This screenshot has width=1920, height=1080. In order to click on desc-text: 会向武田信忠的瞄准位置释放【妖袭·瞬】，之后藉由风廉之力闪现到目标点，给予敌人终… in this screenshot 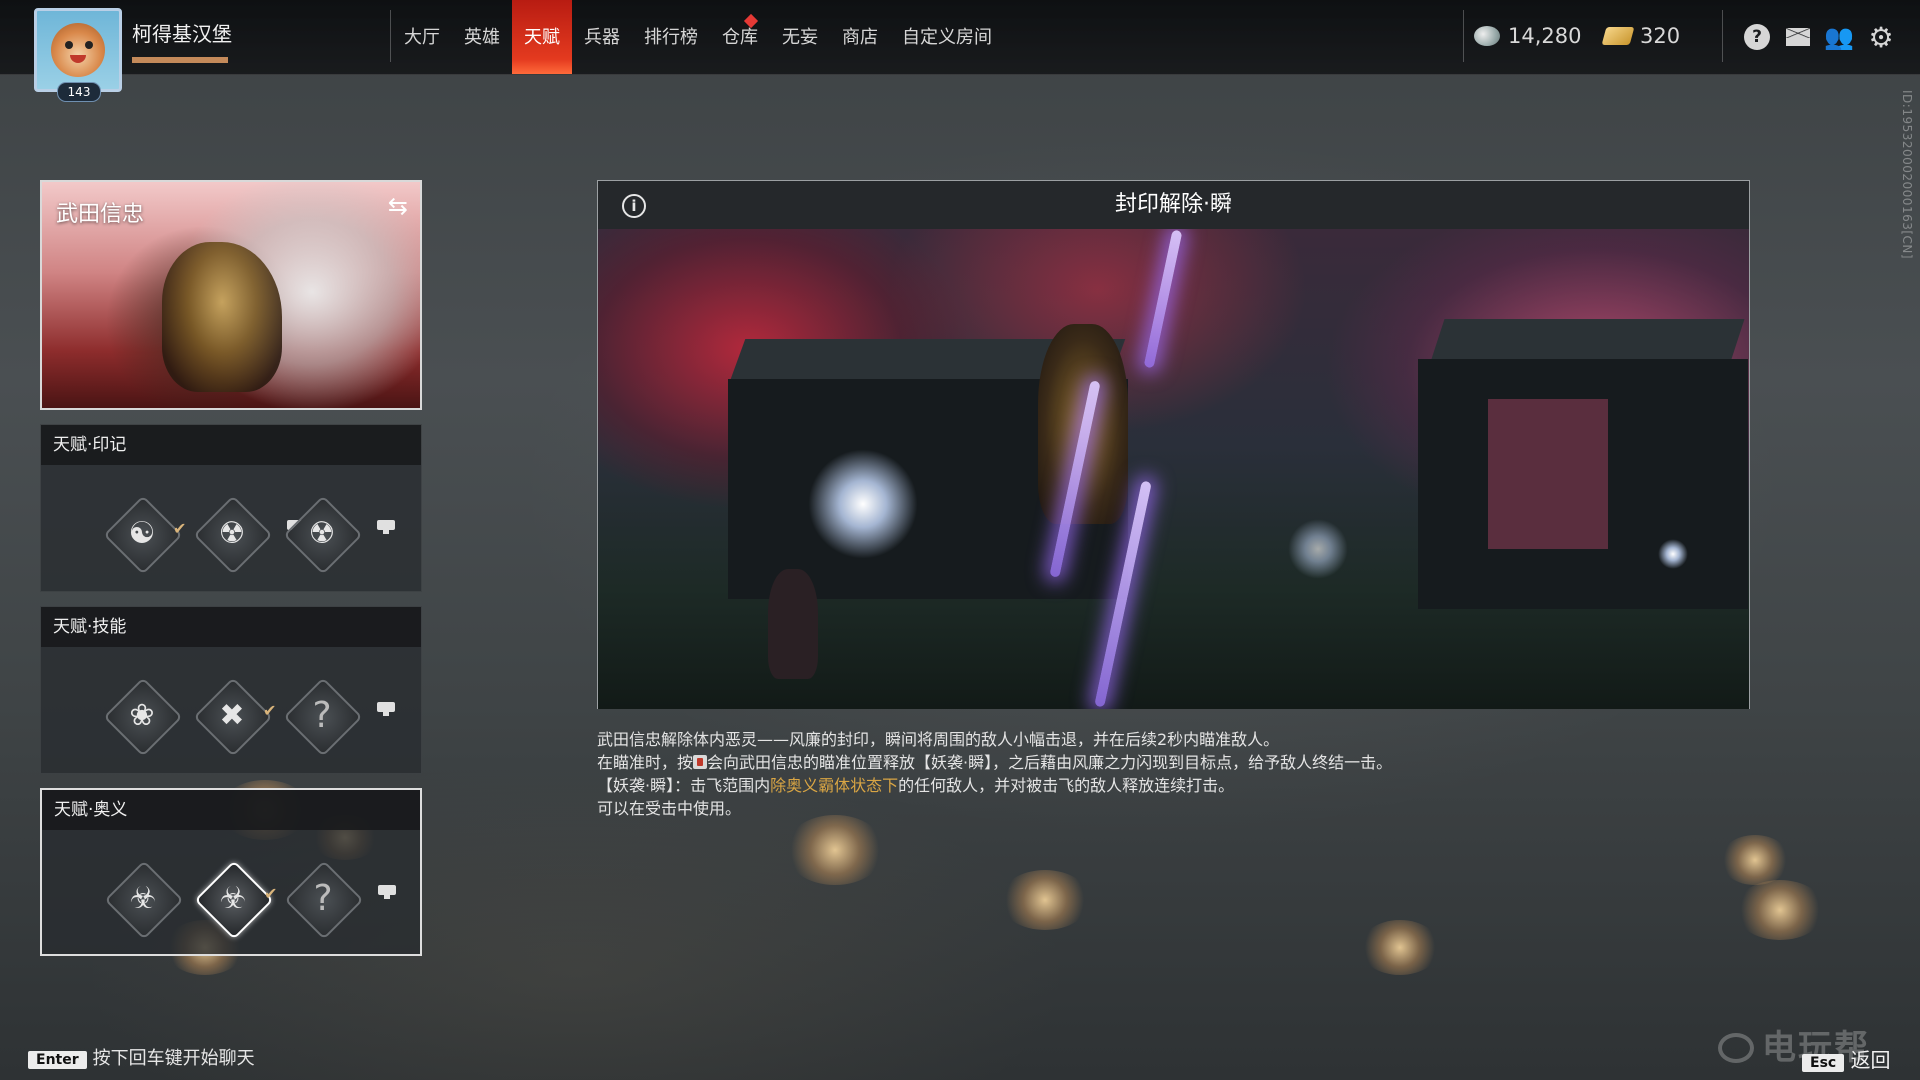, I will do `click(1050, 762)`.